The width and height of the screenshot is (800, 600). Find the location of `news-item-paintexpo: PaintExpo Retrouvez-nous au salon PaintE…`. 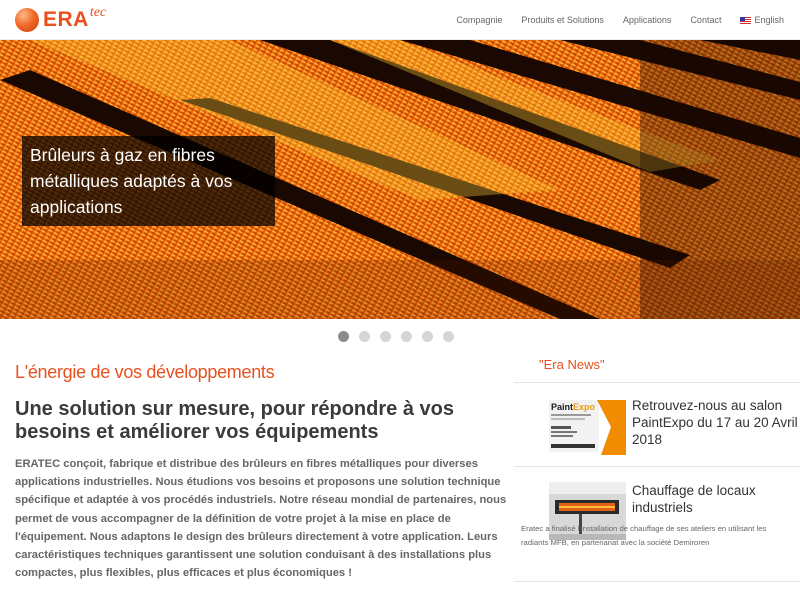

news-item-paintexpo: PaintExpo Retrouvez-nous au salon PaintE… is located at coordinates (674, 427).